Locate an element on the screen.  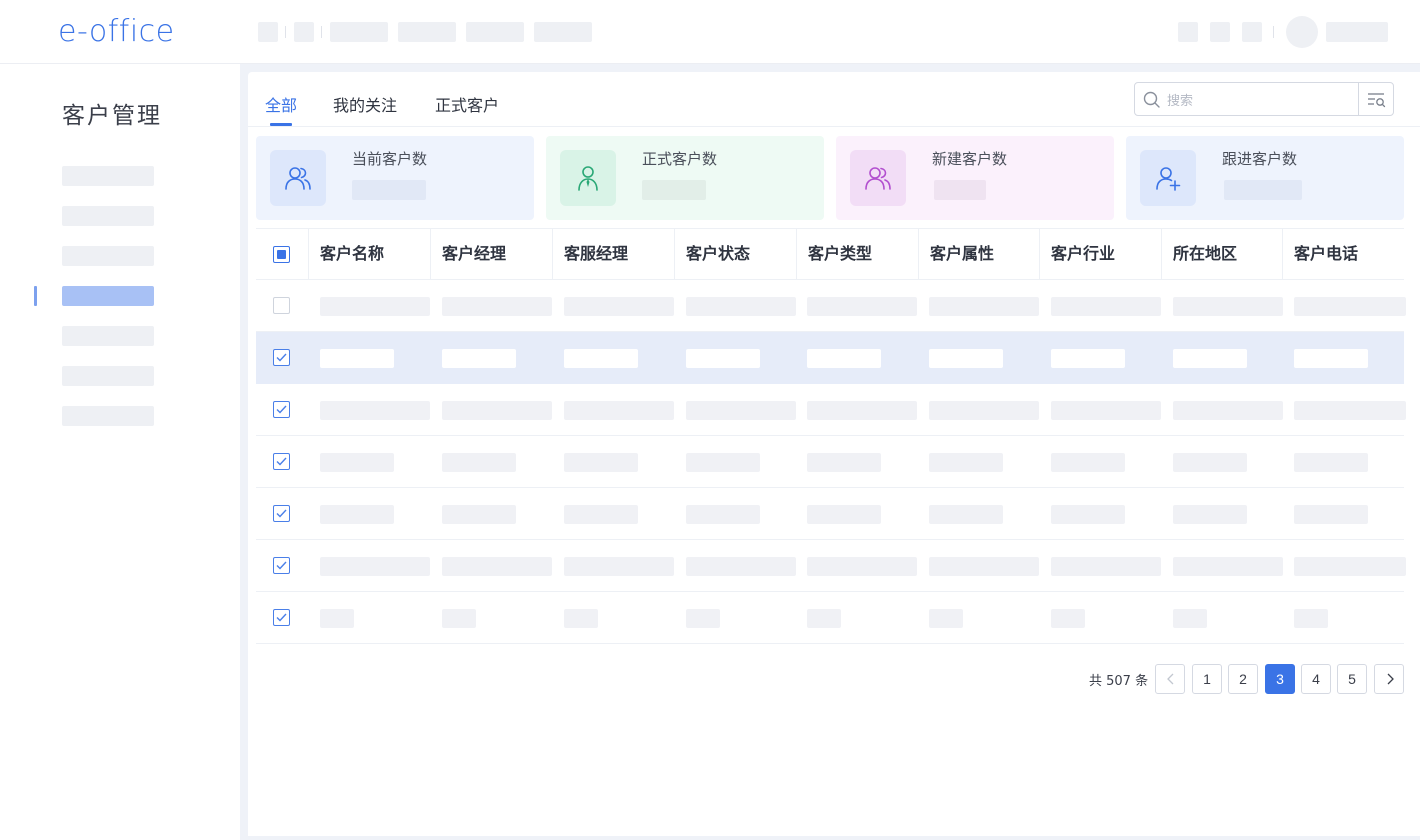
avatar is located at coordinates (1302, 32).